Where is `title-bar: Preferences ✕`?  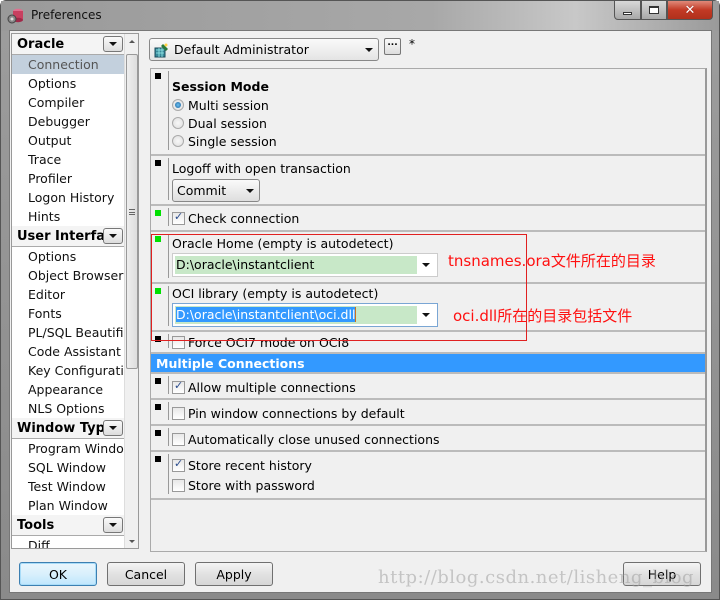
title-bar: Preferences ✕ is located at coordinates (360, 16).